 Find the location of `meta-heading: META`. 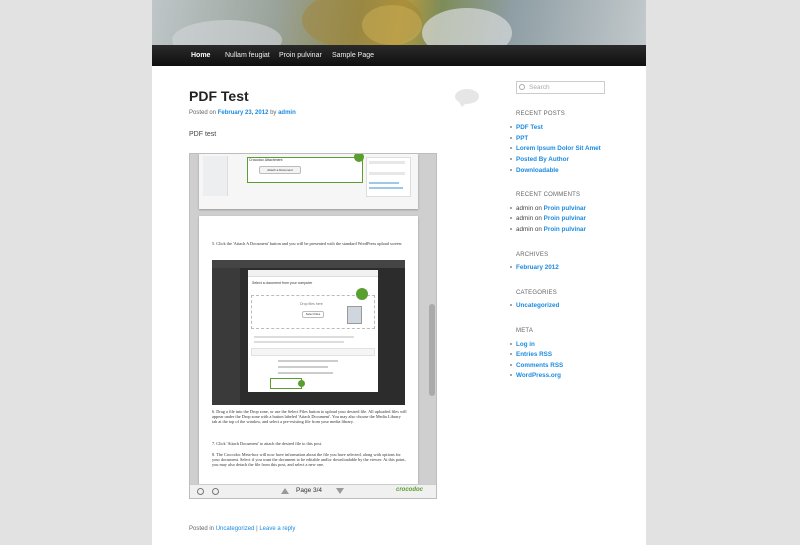

meta-heading: META is located at coordinates (525, 331).